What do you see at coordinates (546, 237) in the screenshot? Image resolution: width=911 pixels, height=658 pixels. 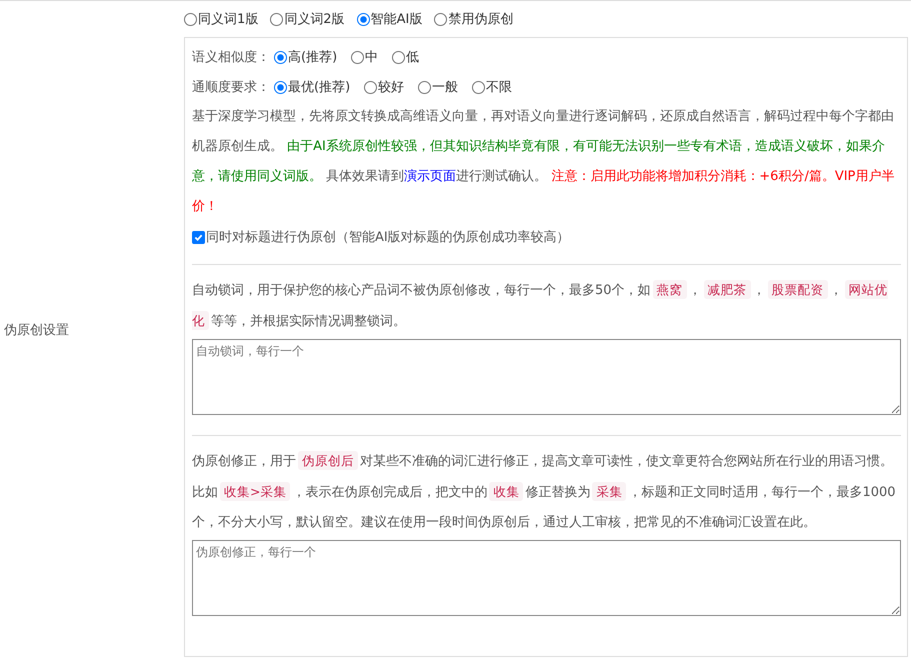 I see `title-checkbox: 同时对标题进行伪原创（智能AI版对标题的伪原创成功率较高）` at bounding box center [546, 237].